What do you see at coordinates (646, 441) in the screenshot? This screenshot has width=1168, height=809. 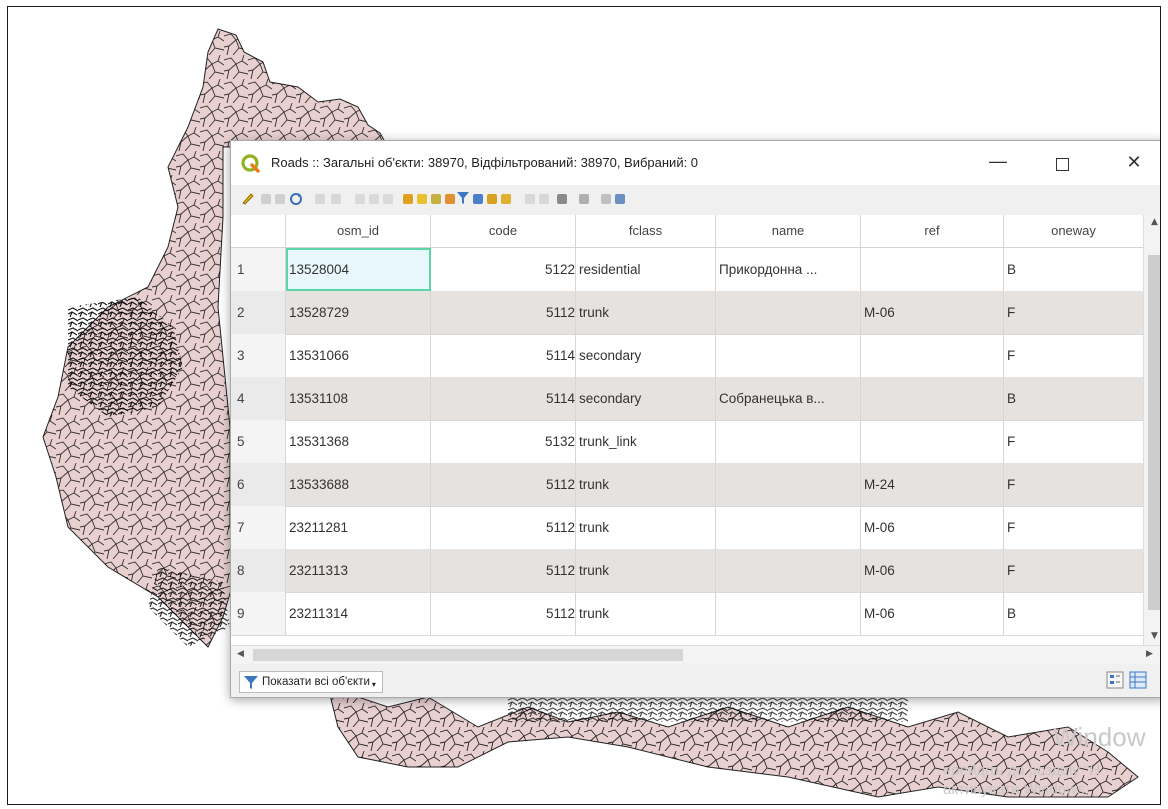 I see `cell-fclass: trunk_link` at bounding box center [646, 441].